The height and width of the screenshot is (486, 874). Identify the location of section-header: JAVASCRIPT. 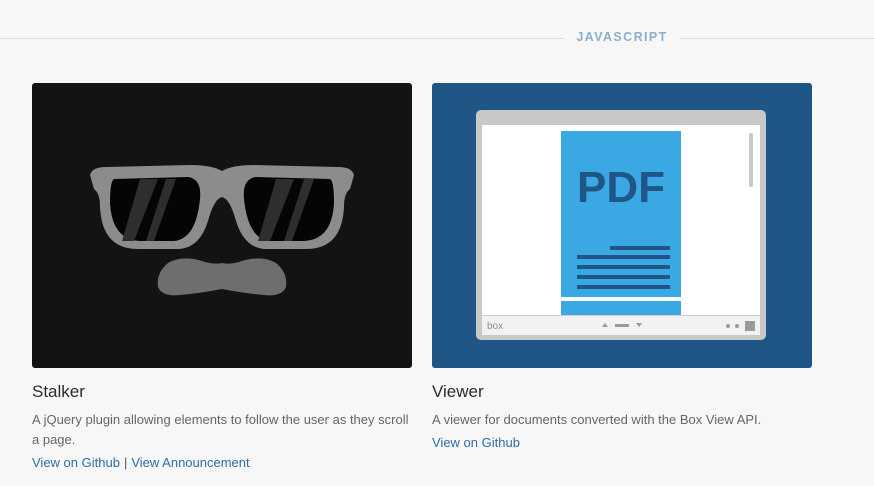
(437, 38).